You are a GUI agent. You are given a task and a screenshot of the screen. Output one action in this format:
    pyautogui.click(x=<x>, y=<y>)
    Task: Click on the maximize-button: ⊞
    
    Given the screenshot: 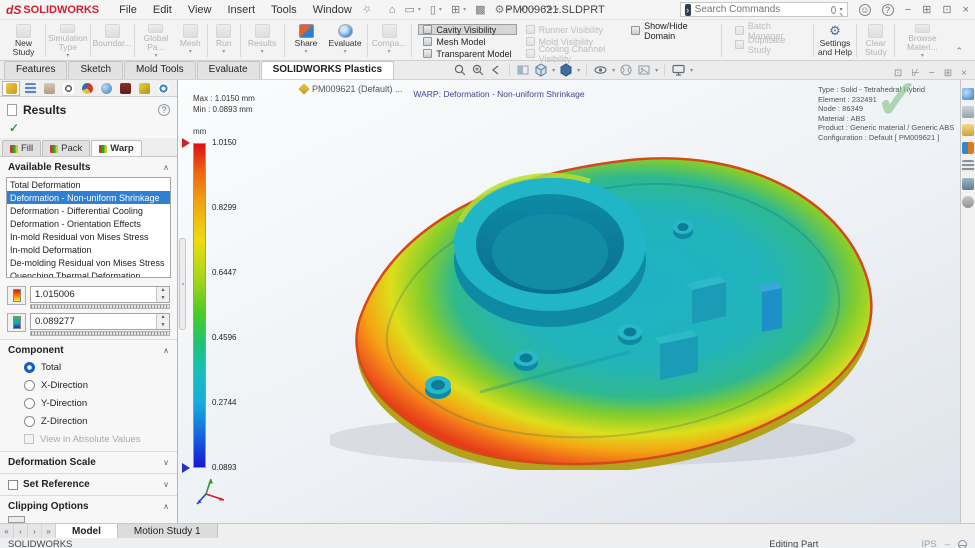 What is the action you would take?
    pyautogui.click(x=926, y=9)
    